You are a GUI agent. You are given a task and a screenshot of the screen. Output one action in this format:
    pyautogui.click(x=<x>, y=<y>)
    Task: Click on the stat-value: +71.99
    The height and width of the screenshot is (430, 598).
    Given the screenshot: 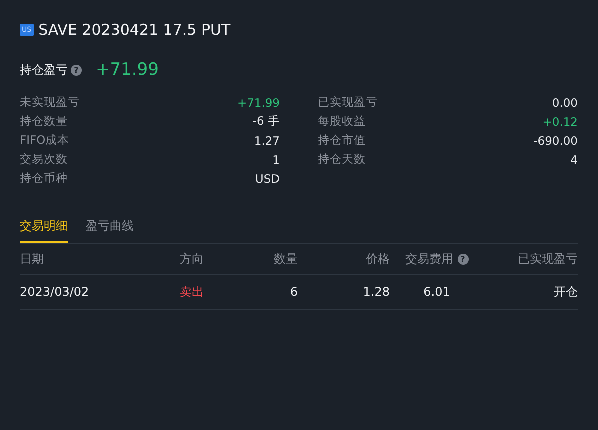 What is the action you would take?
    pyautogui.click(x=258, y=103)
    